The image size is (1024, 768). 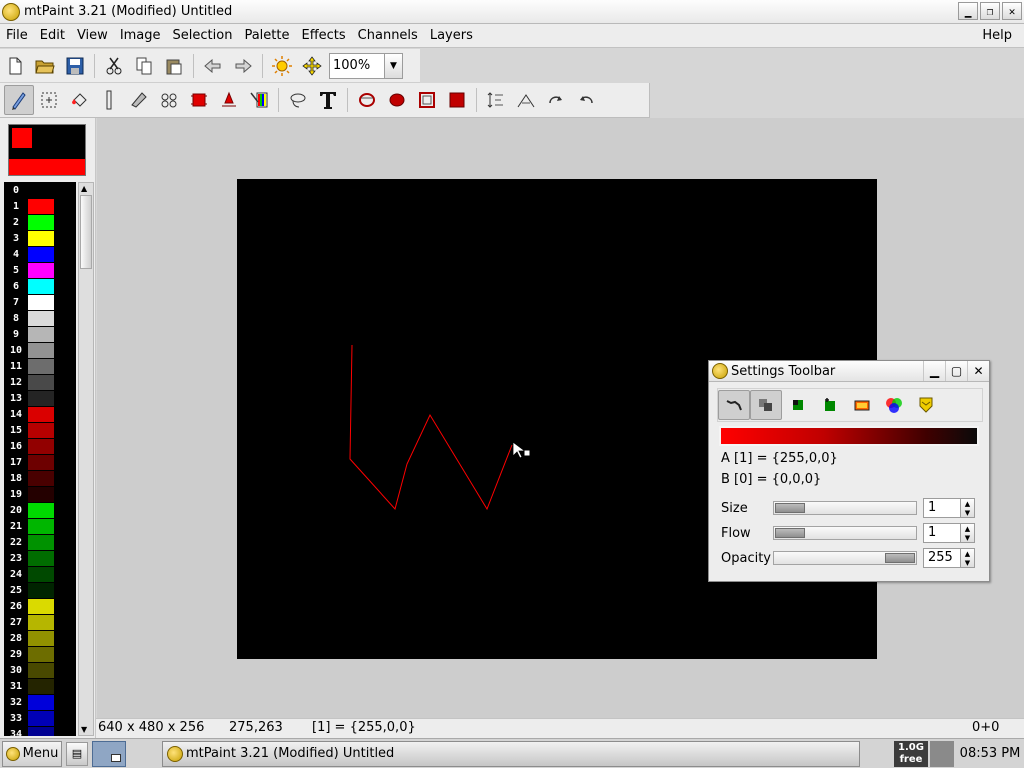 I want to click on menu-selection: Selection, so click(x=203, y=36).